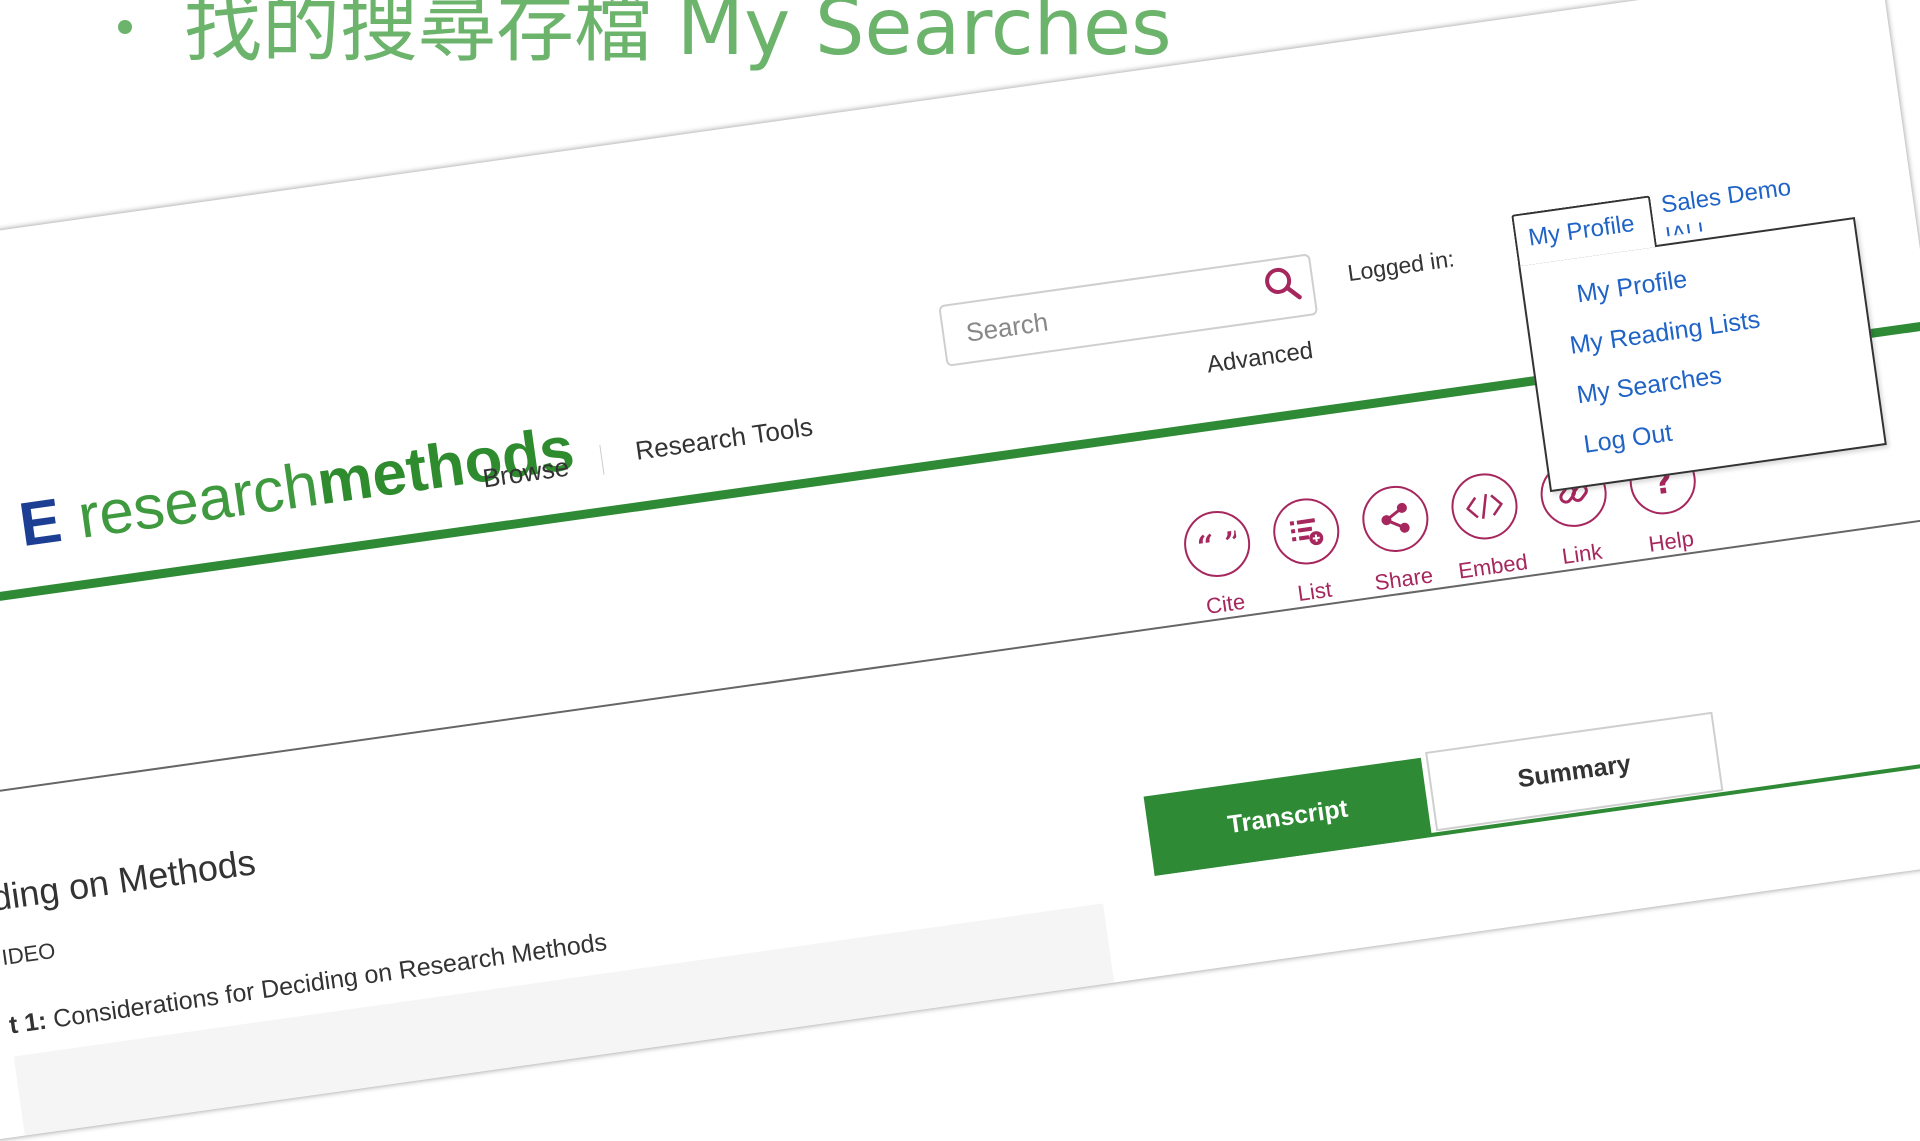  Describe the element at coordinates (1649, 385) in the screenshot. I see `menu-my-searches: My Searches` at that location.